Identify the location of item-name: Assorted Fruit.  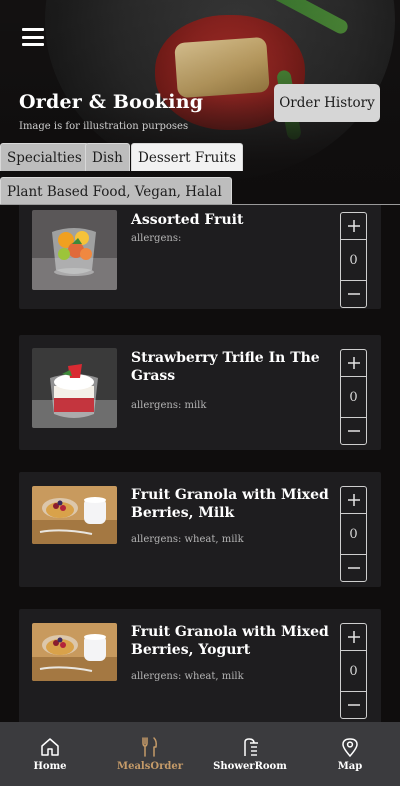
(187, 220).